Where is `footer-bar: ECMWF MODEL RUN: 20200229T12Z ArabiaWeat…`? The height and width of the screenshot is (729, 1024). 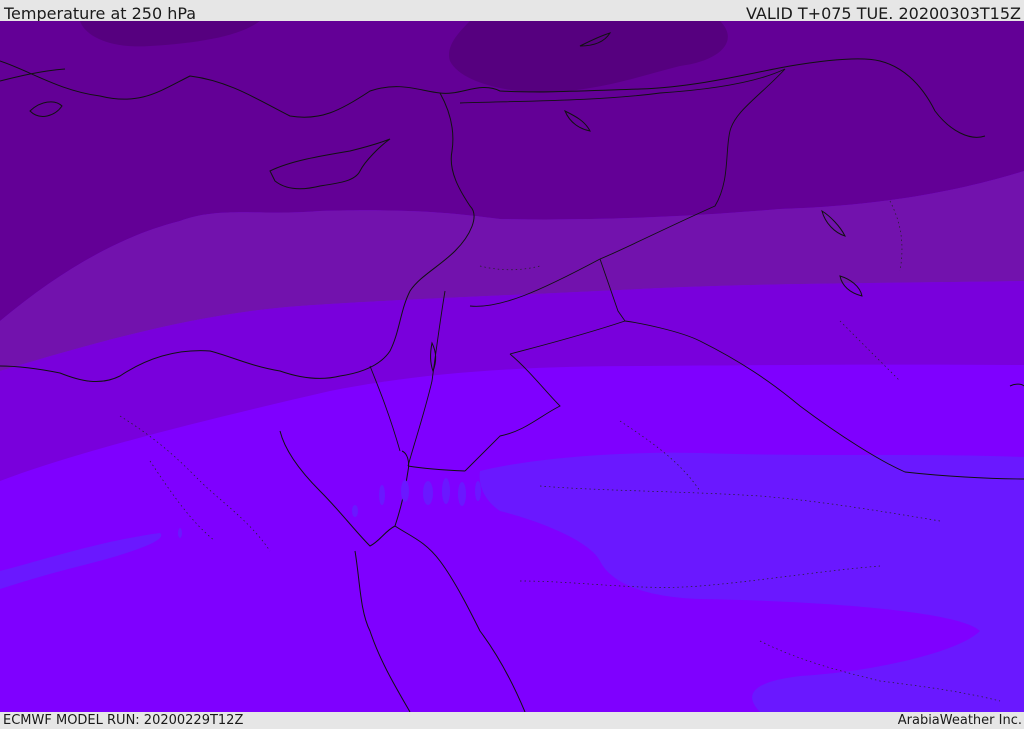 footer-bar: ECMWF MODEL RUN: 20200229T12Z ArabiaWeat… is located at coordinates (512, 720).